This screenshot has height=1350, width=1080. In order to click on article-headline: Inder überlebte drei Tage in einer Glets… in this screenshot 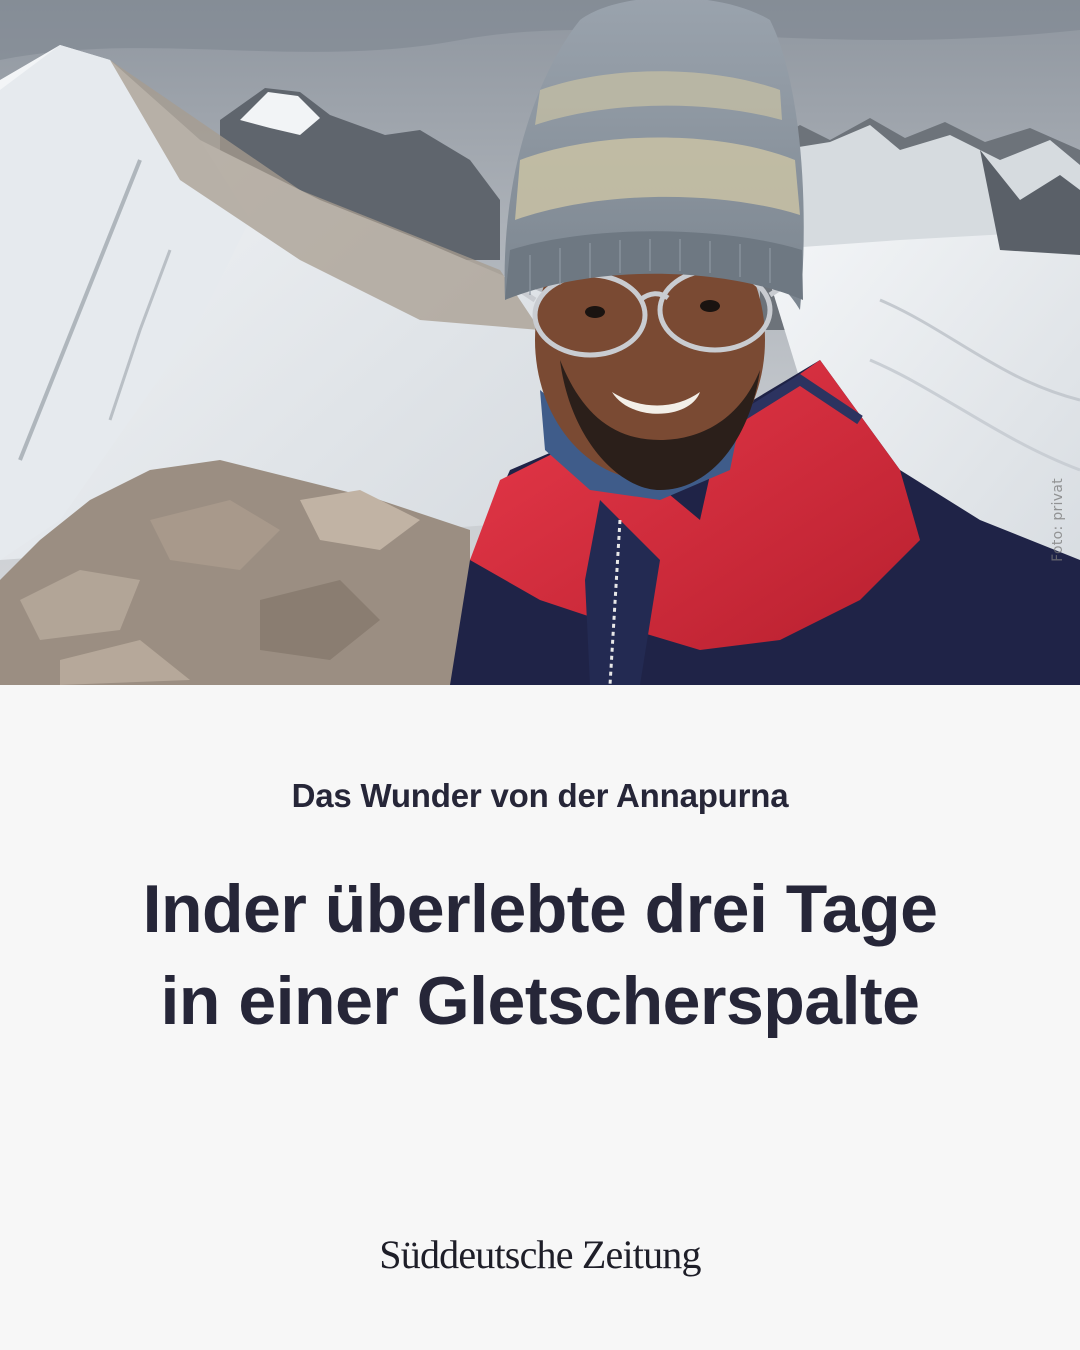, I will do `click(540, 955)`.